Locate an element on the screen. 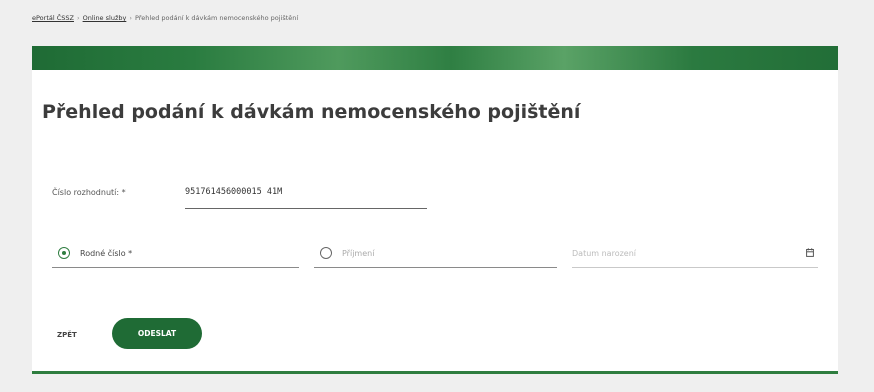 This screenshot has height=392, width=874. surname-input-placeholder: Příjmení is located at coordinates (358, 253).